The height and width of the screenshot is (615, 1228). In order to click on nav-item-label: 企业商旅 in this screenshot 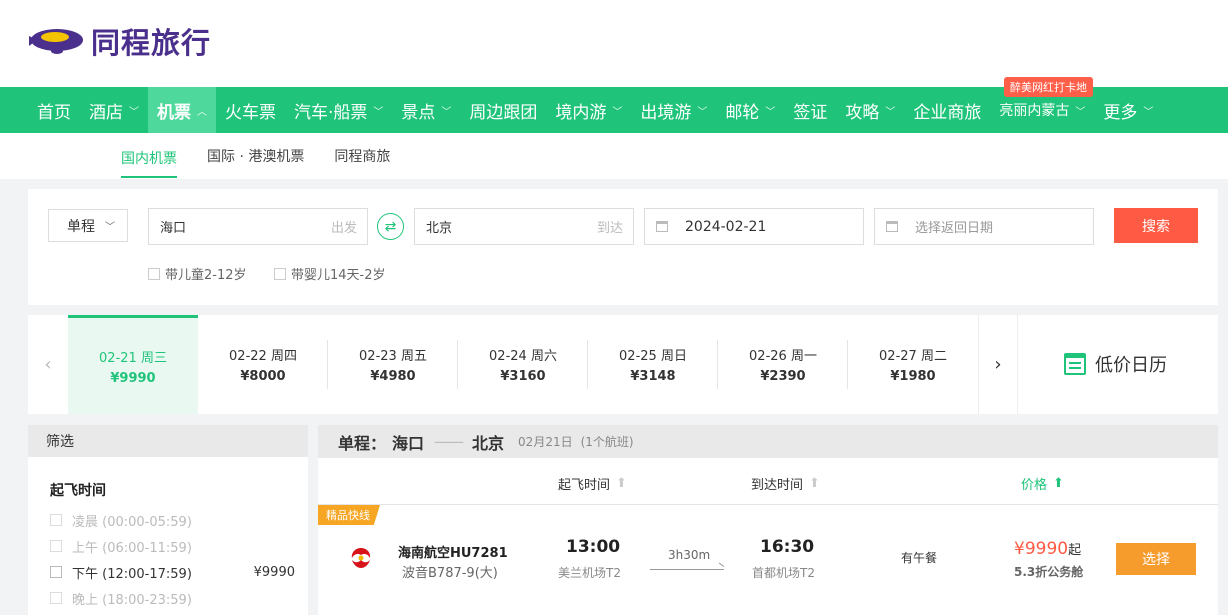, I will do `click(947, 112)`.